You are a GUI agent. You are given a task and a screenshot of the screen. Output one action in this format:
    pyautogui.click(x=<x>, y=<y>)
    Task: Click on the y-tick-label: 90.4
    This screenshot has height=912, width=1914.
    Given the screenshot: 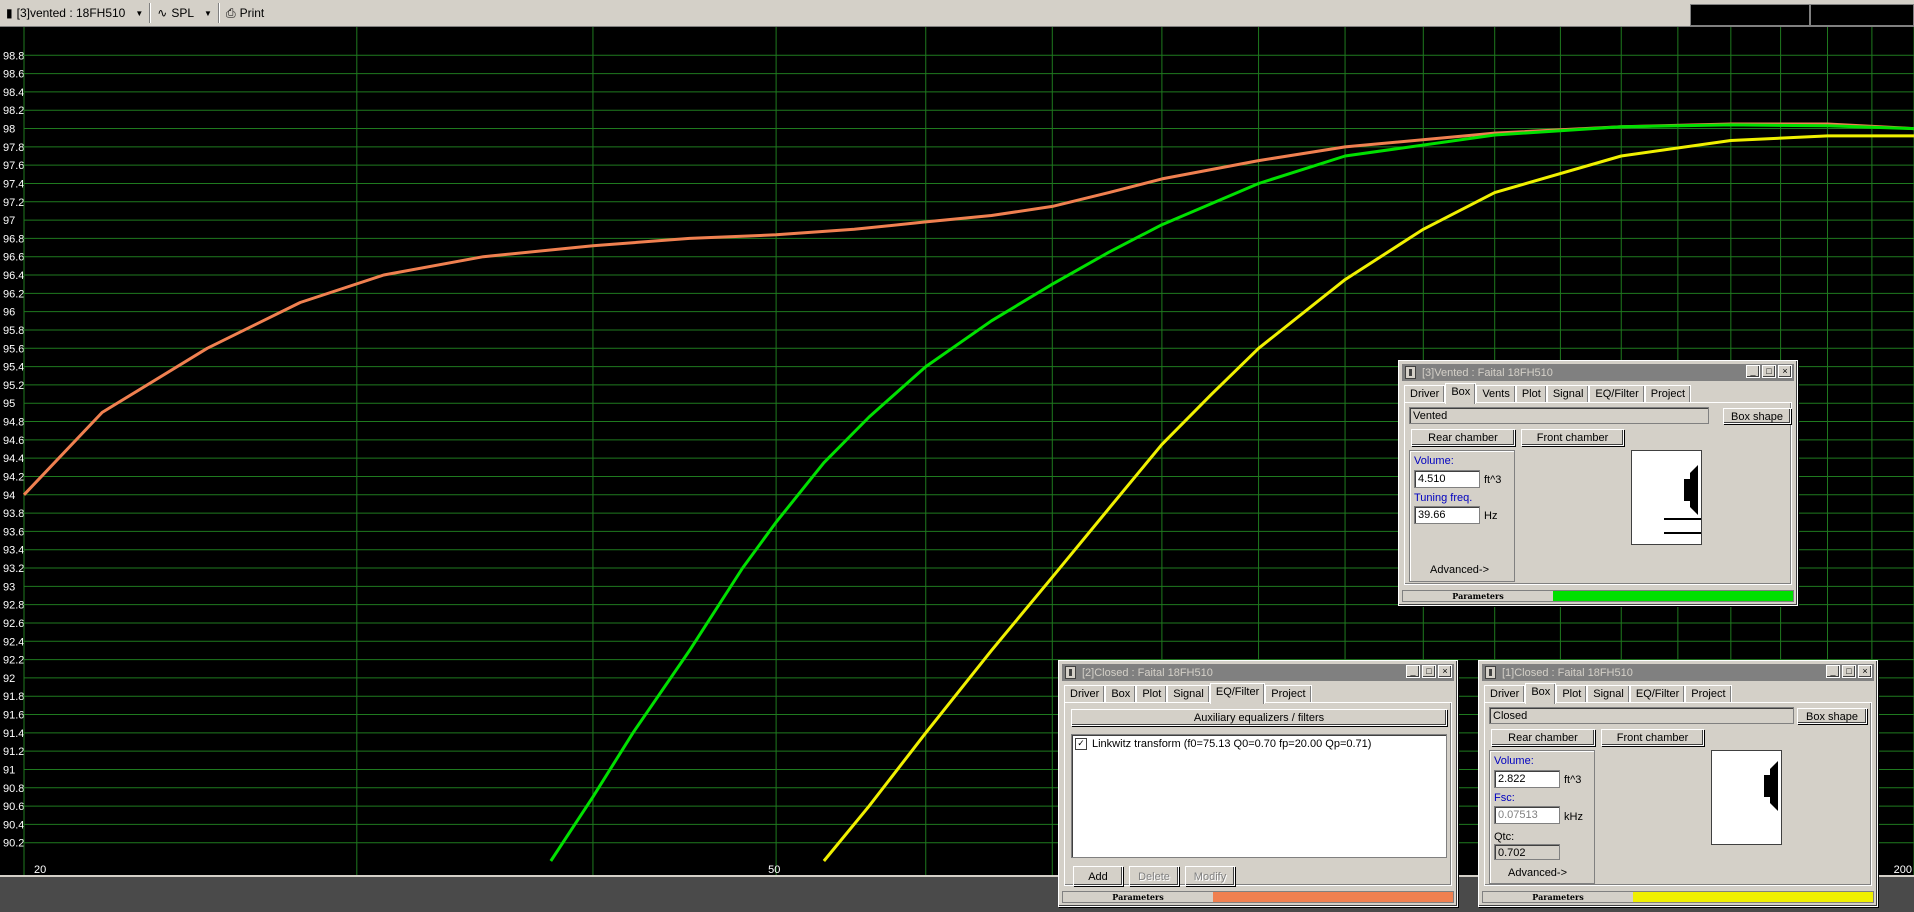 What is the action you would take?
    pyautogui.click(x=13, y=825)
    